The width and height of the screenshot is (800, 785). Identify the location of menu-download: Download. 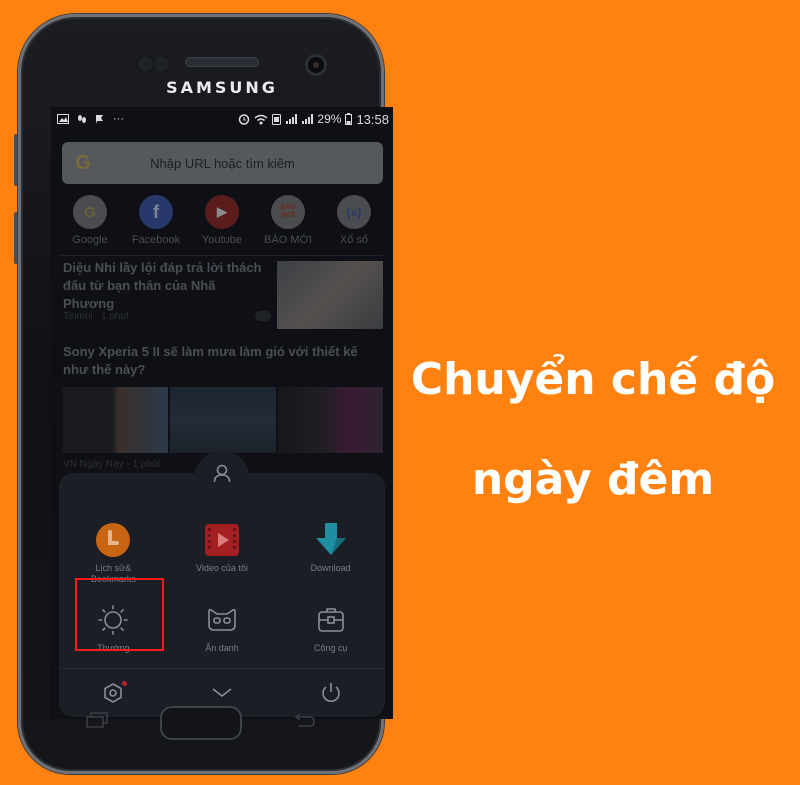
(330, 541).